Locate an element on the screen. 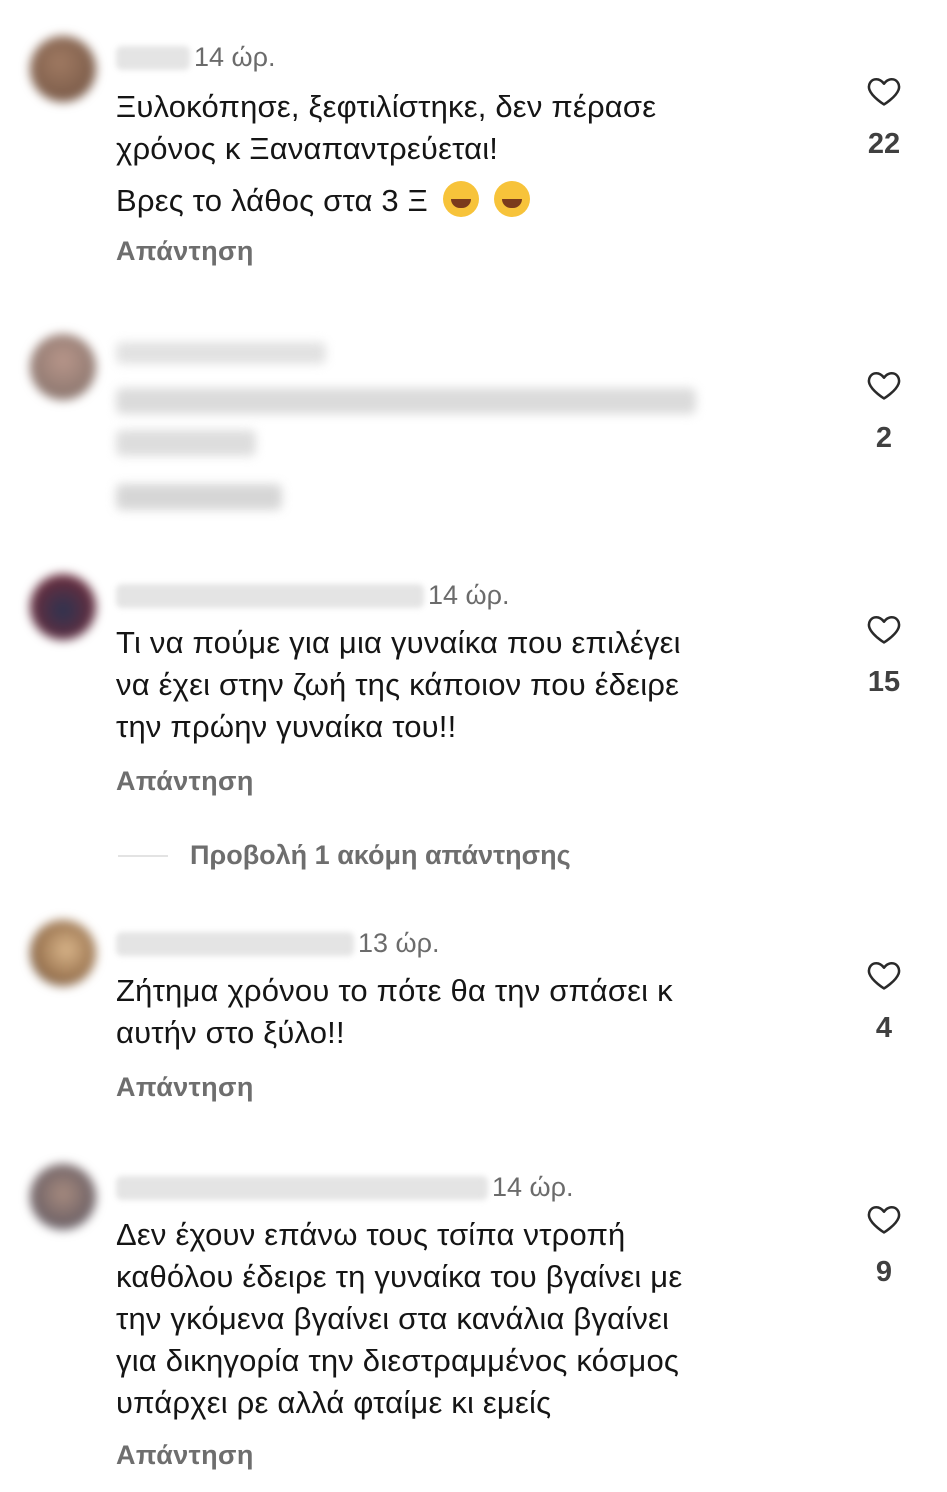  like-count: 2 is located at coordinates (884, 438).